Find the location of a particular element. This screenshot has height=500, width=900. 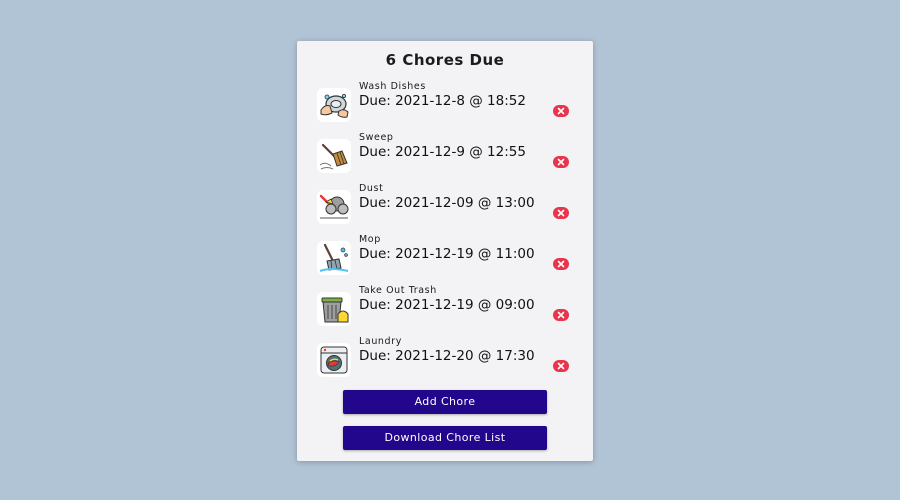

chore-due-date: Due: 2021-12-19 @ 09:00 is located at coordinates (447, 305).